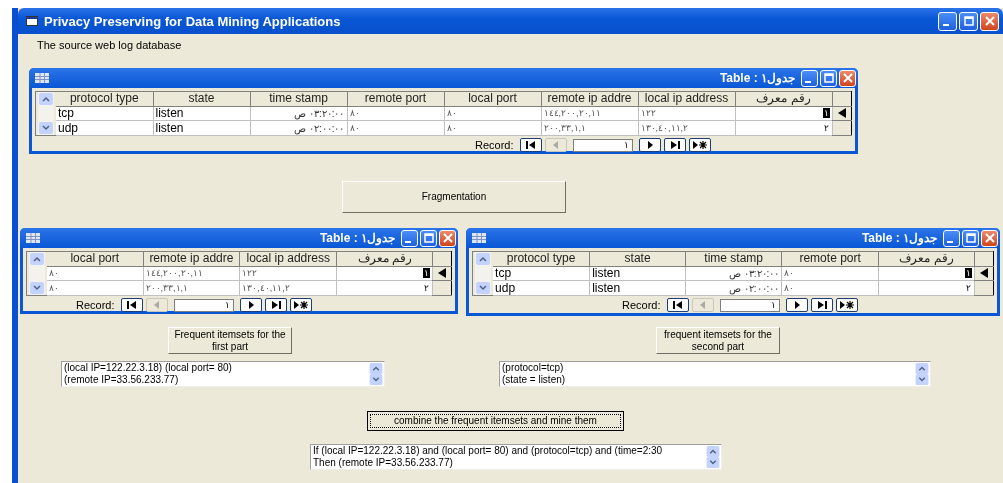  What do you see at coordinates (32, 21) in the screenshot?
I see `window-icon` at bounding box center [32, 21].